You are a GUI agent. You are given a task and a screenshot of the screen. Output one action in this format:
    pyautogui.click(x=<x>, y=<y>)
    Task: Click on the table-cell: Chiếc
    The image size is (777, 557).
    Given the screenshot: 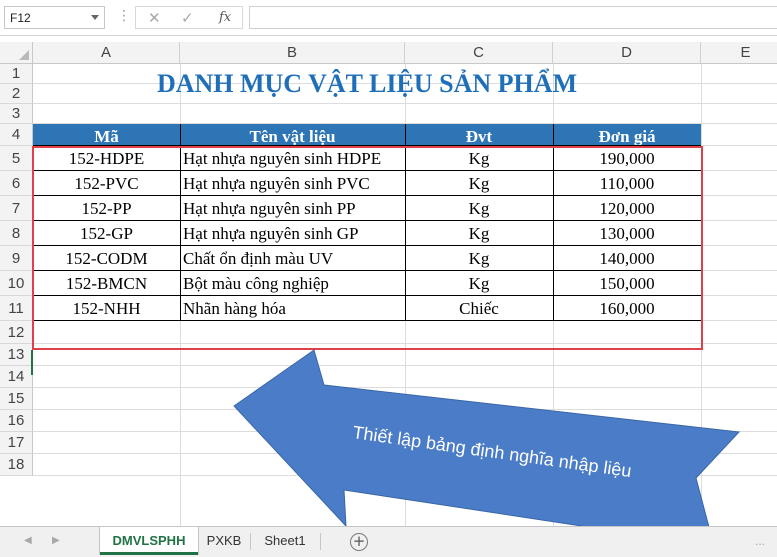 What is the action you would take?
    pyautogui.click(x=479, y=308)
    